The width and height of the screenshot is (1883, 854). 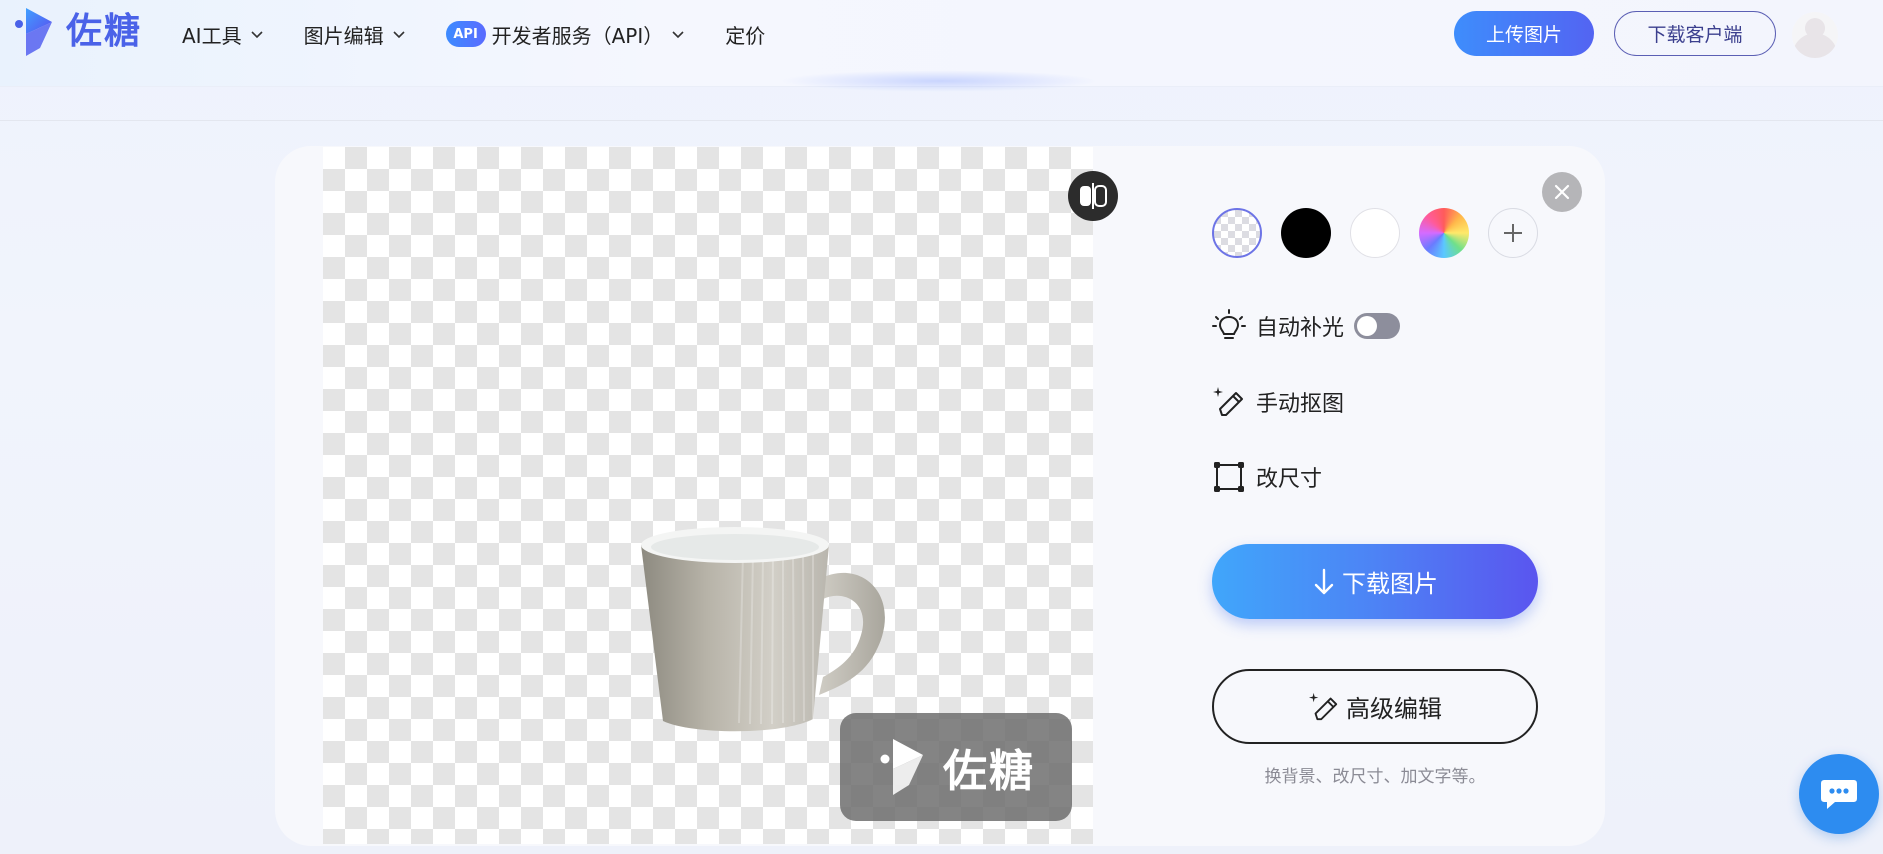 I want to click on manual-cutout-label: 手动抠图, so click(x=1300, y=404).